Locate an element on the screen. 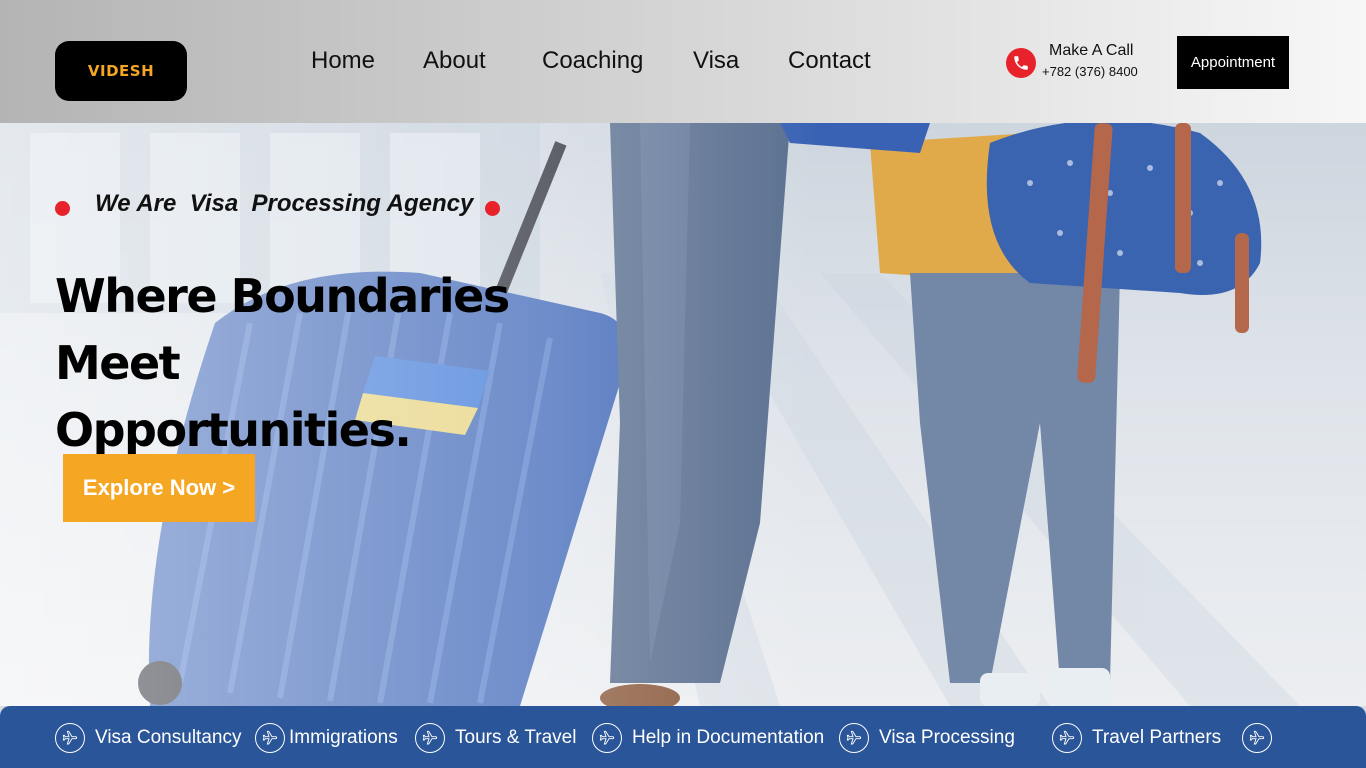 The height and width of the screenshot is (768, 1366). appointment-button: Appointment is located at coordinates (1233, 62).